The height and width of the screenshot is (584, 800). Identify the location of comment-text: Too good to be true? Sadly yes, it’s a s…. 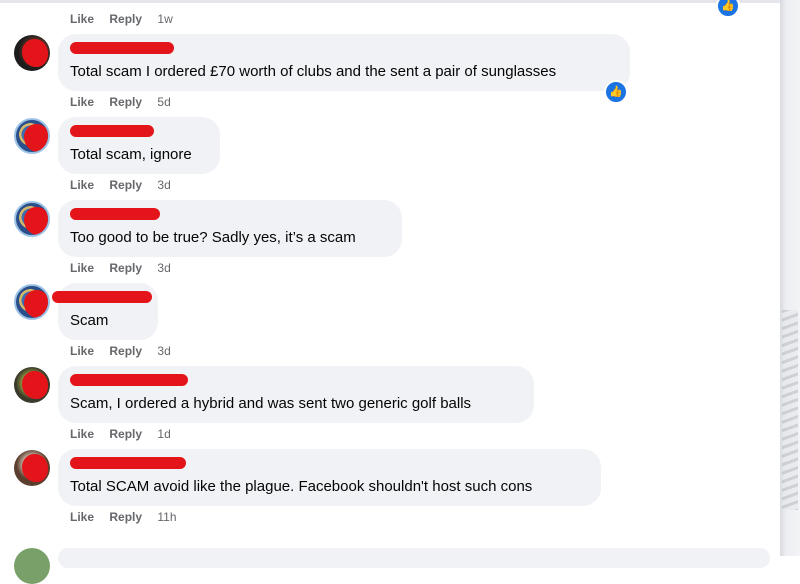
(213, 237).